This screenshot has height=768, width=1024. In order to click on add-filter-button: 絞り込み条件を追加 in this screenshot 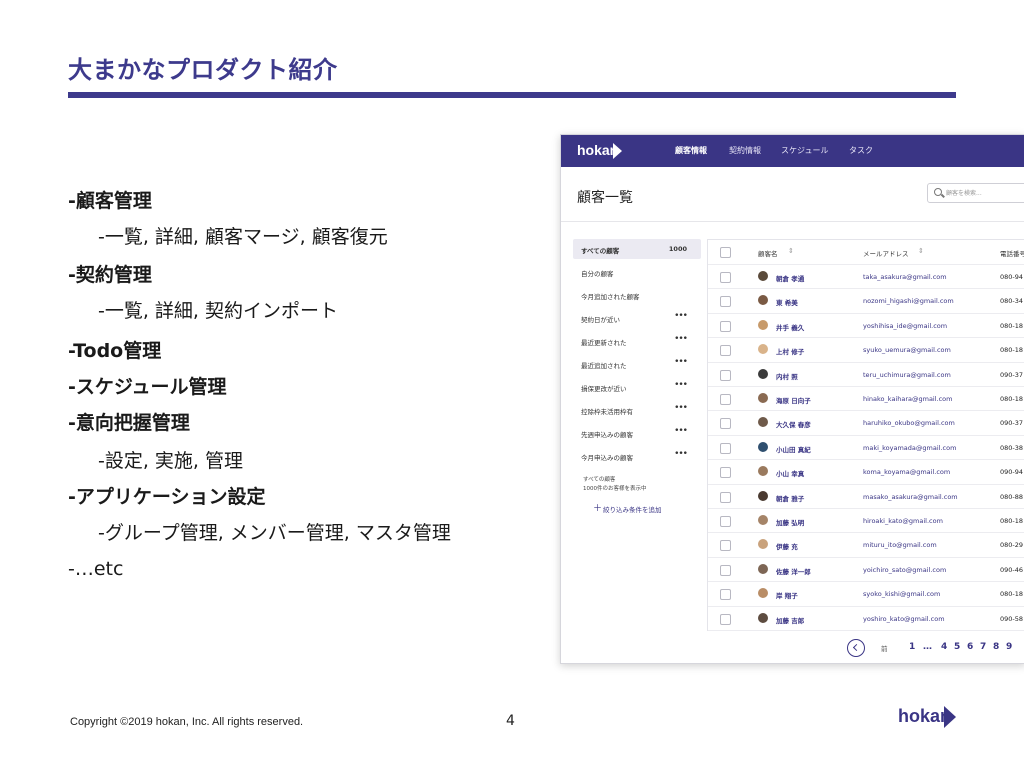, I will do `click(632, 509)`.